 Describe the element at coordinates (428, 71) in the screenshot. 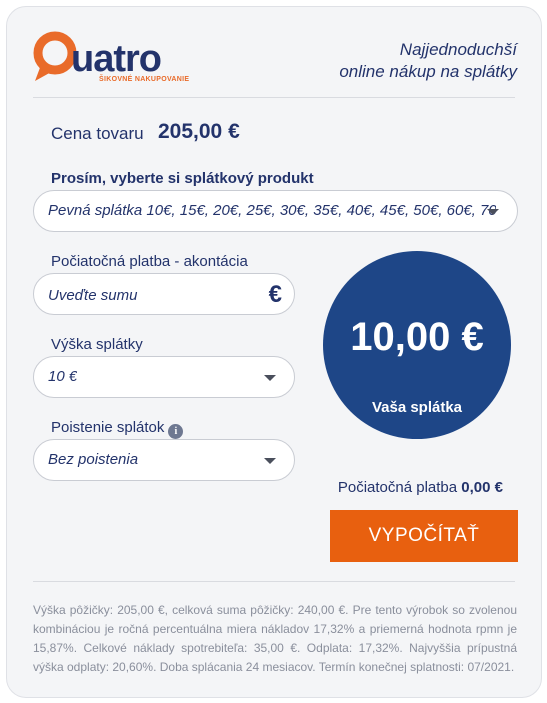

I see `tagline-line-2: online nákup na splátky` at that location.